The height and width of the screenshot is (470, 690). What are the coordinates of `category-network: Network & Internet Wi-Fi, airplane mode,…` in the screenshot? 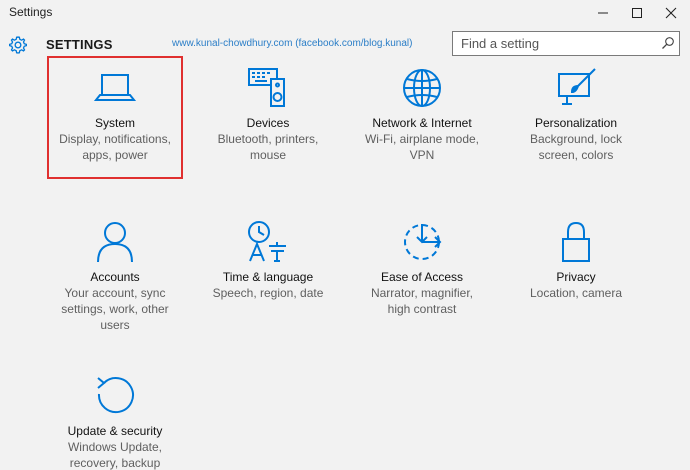 It's located at (422, 114).